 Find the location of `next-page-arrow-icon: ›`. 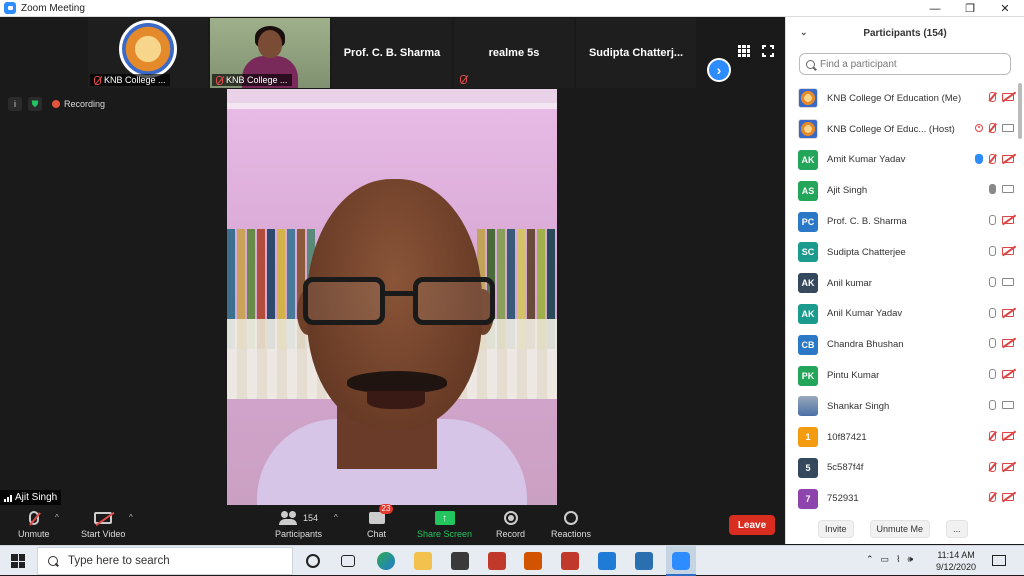

next-page-arrow-icon: › is located at coordinates (719, 70).